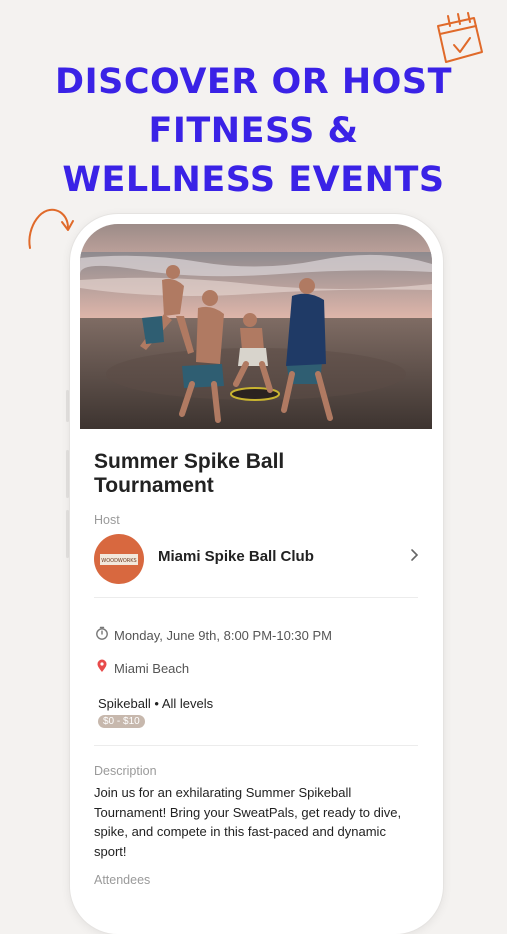 This screenshot has width=507, height=934. I want to click on host-row: WOODWORKS Miami Spike Ball Club, so click(257, 559).